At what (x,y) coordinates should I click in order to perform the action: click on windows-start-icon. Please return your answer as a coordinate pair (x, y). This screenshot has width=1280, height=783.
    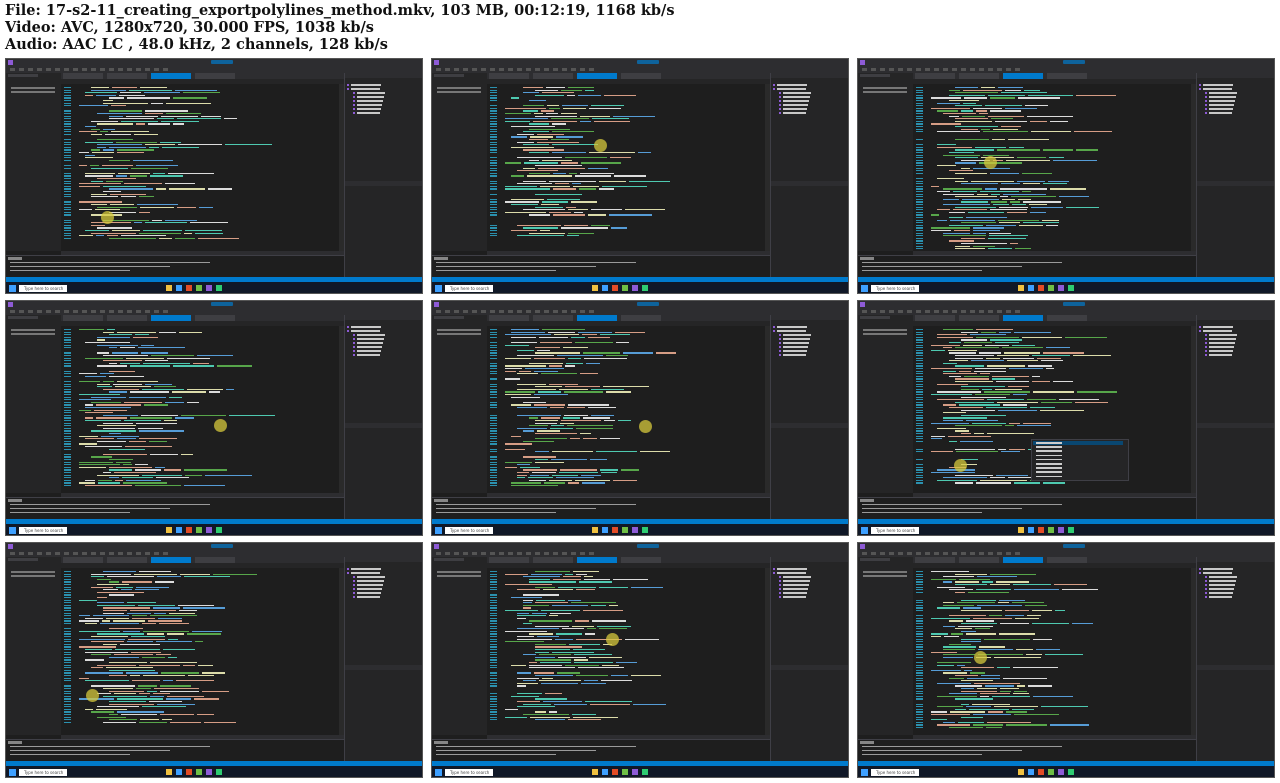
    Looking at the image, I should click on (438, 288).